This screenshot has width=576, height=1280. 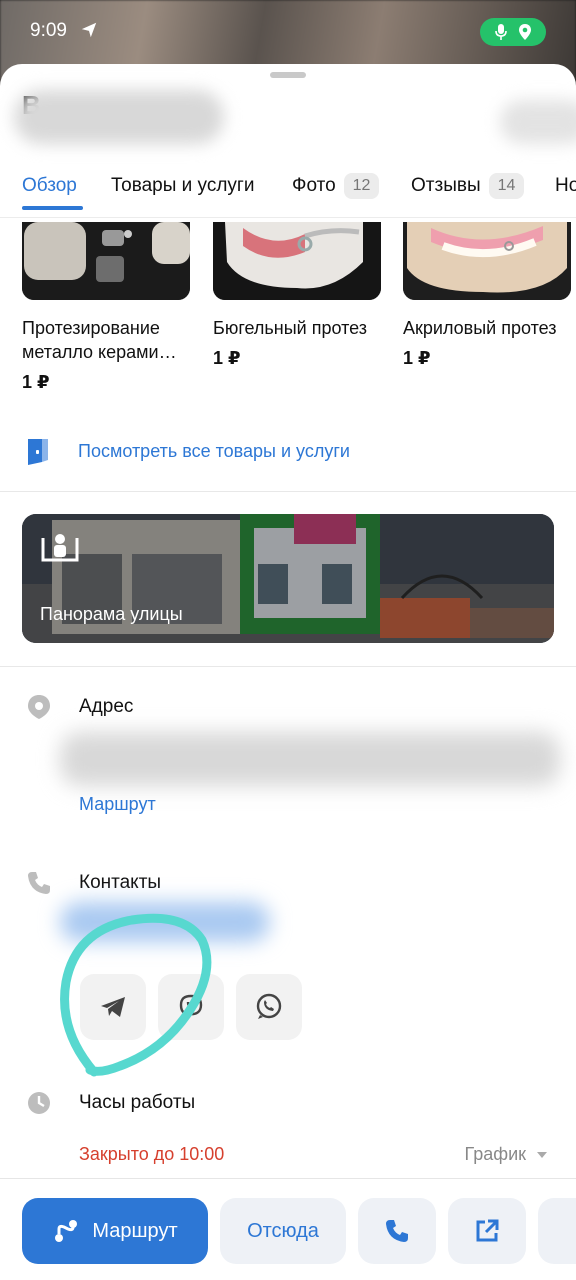 What do you see at coordinates (39, 1103) in the screenshot?
I see `clock-icon` at bounding box center [39, 1103].